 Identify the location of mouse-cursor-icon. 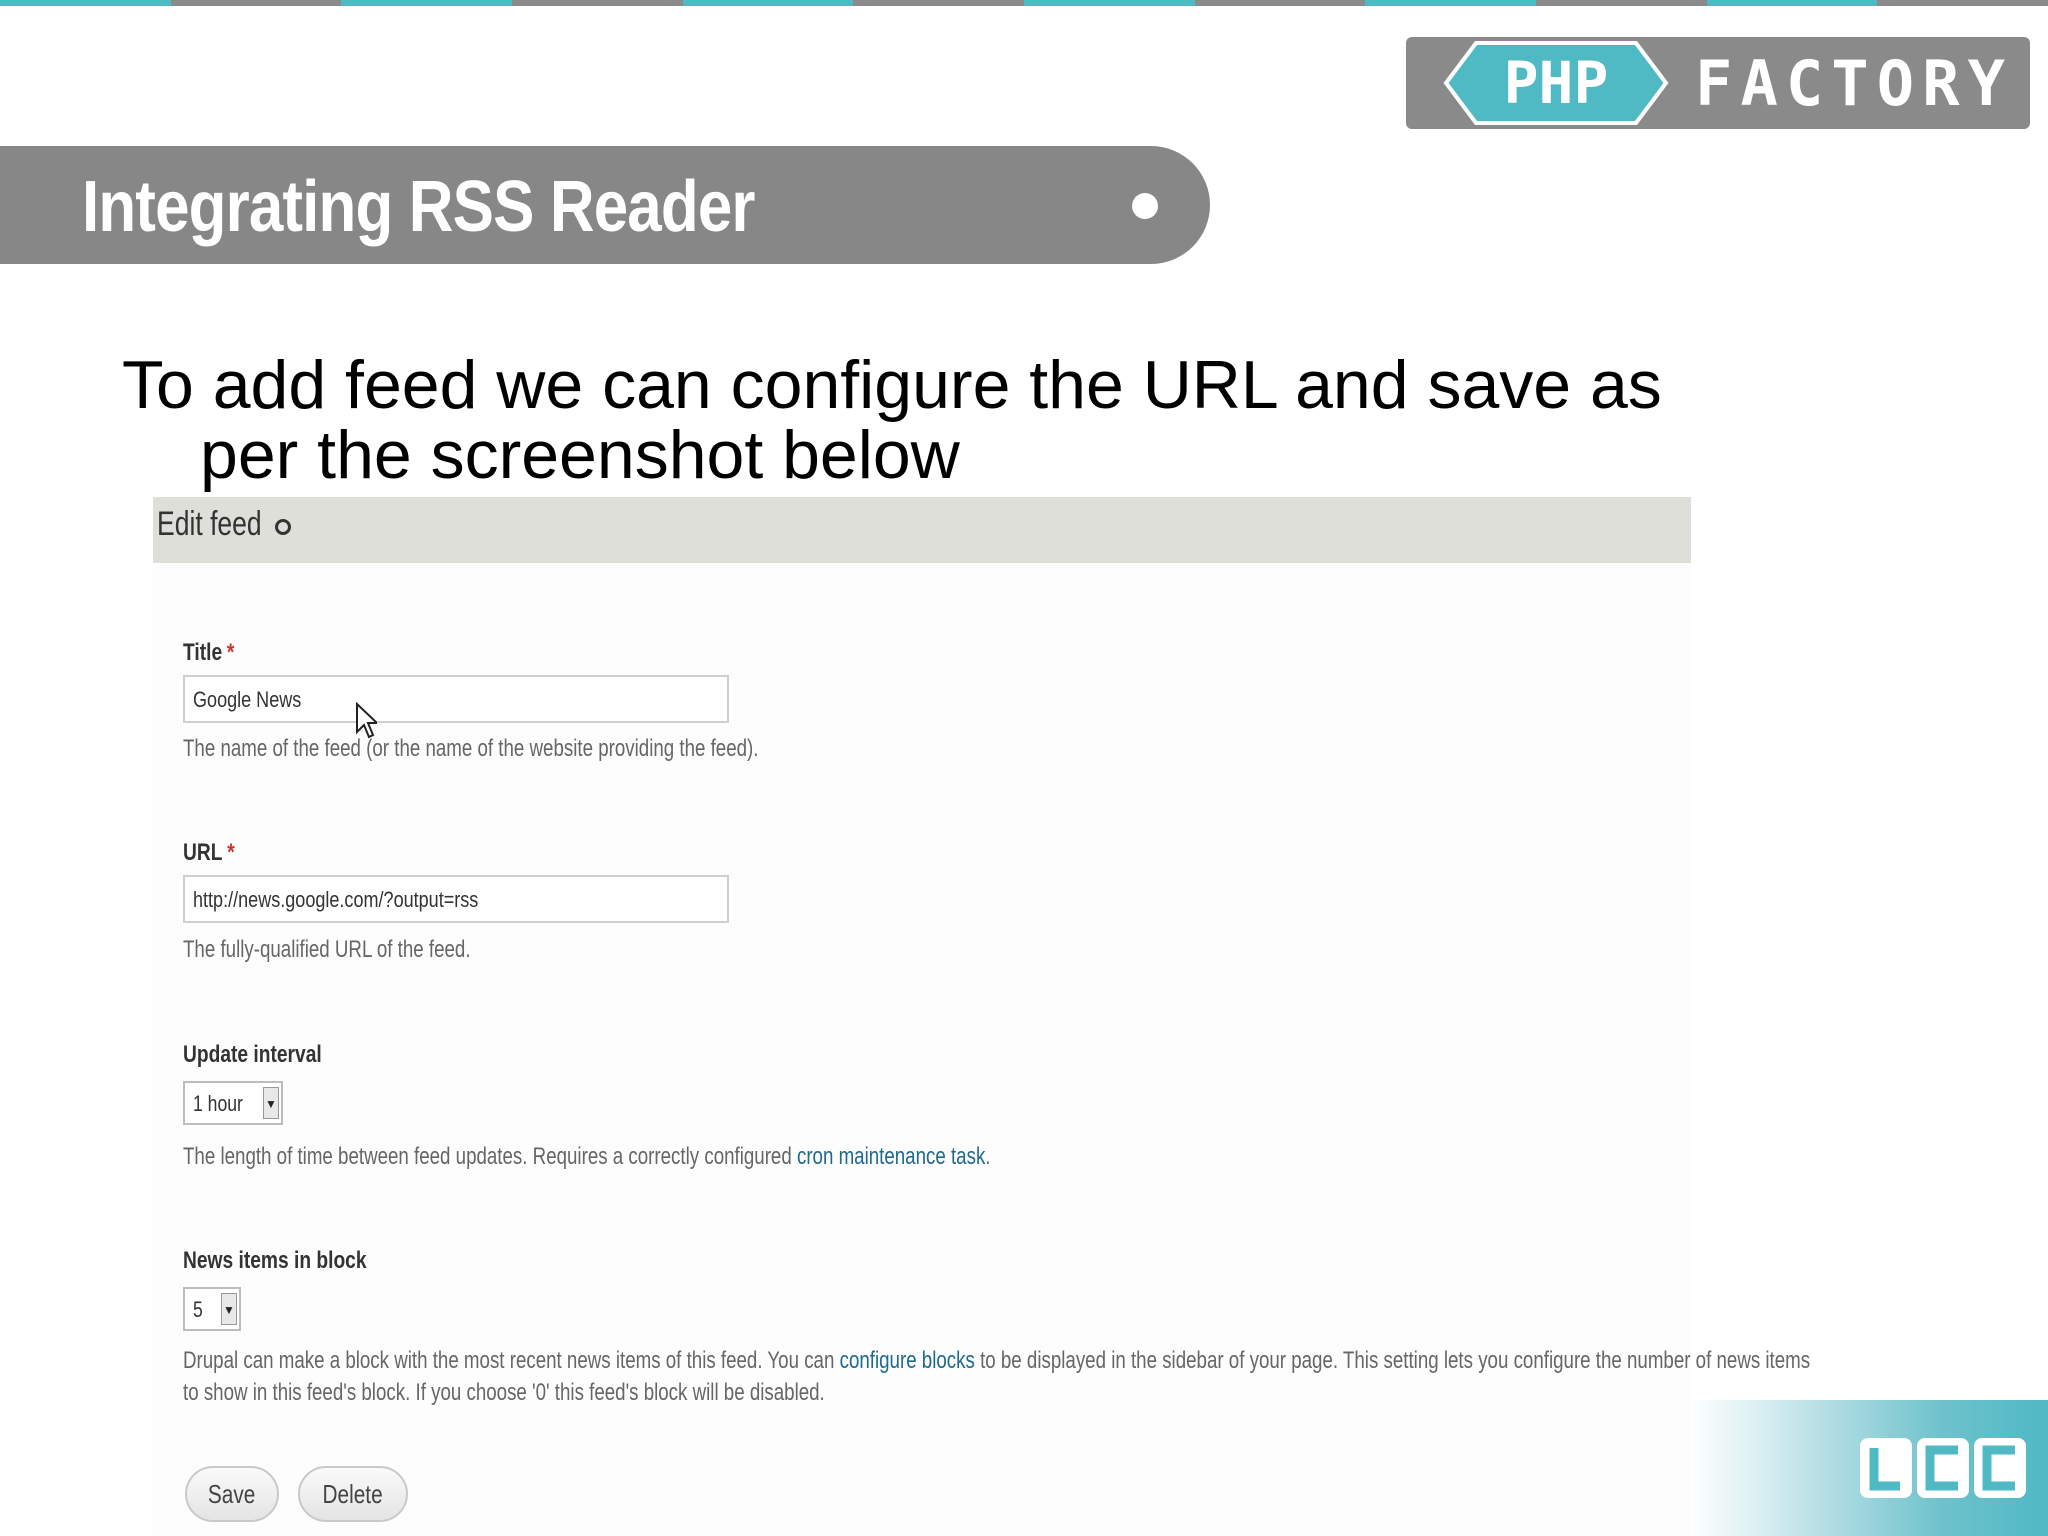
(366, 720).